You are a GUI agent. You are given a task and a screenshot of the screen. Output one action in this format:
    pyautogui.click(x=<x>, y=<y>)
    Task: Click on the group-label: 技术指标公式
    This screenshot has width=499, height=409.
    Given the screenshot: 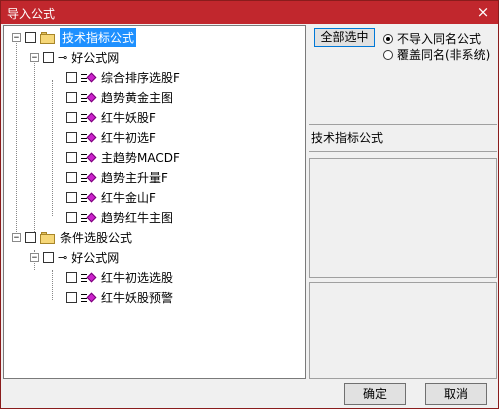 What is the action you would take?
    pyautogui.click(x=98, y=37)
    